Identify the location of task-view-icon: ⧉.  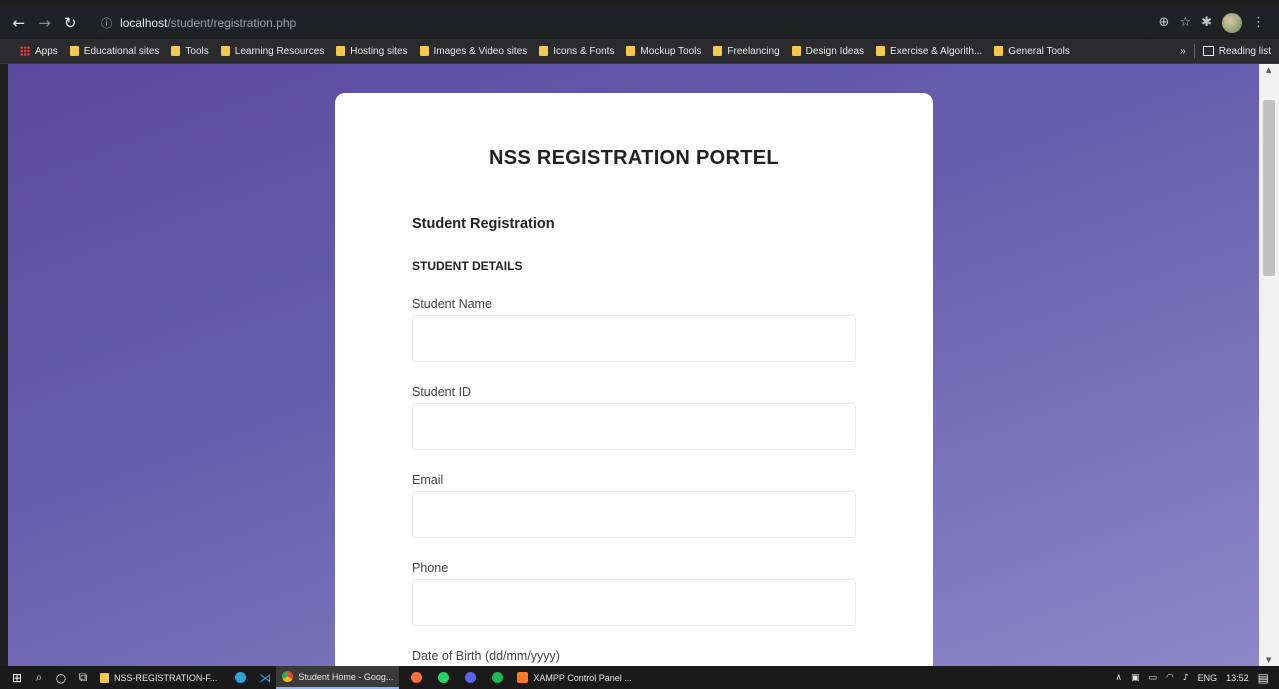
(83, 677).